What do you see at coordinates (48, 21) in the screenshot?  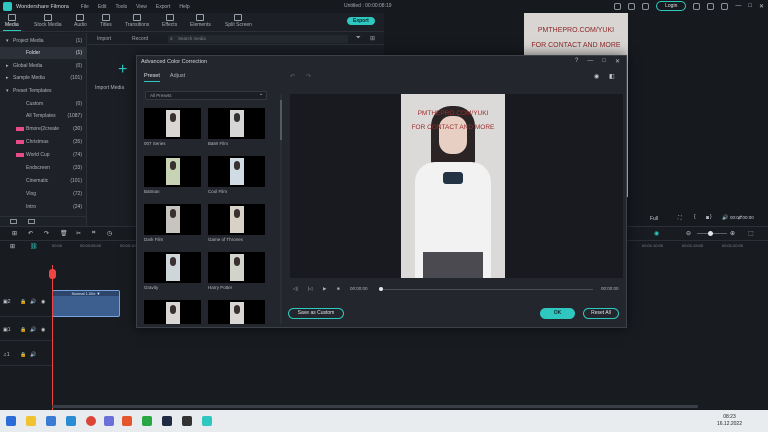 I see `tab-stock-media: Stock Media` at bounding box center [48, 21].